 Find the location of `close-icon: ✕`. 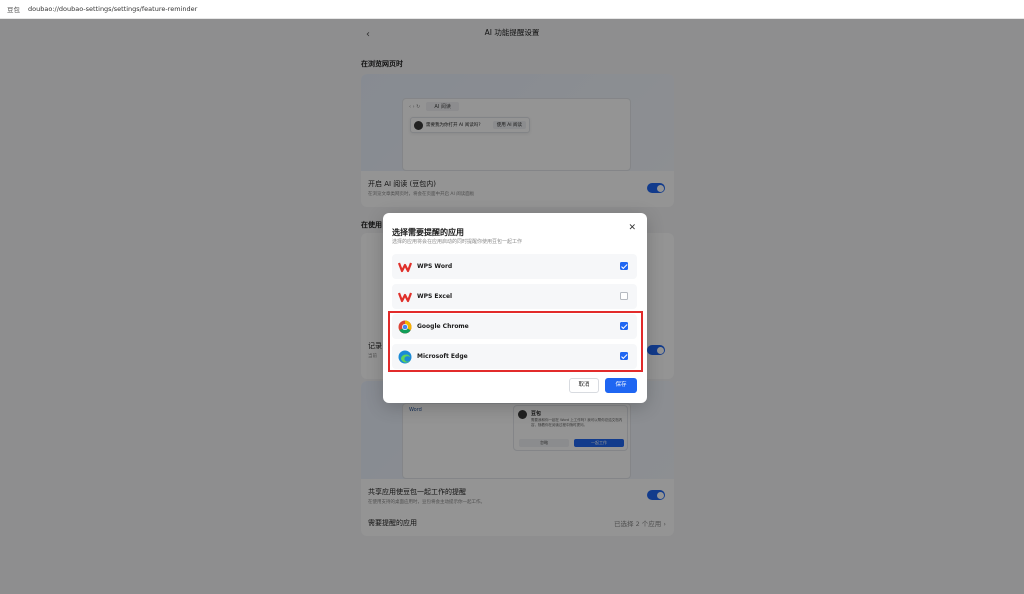

close-icon: ✕ is located at coordinates (632, 228).